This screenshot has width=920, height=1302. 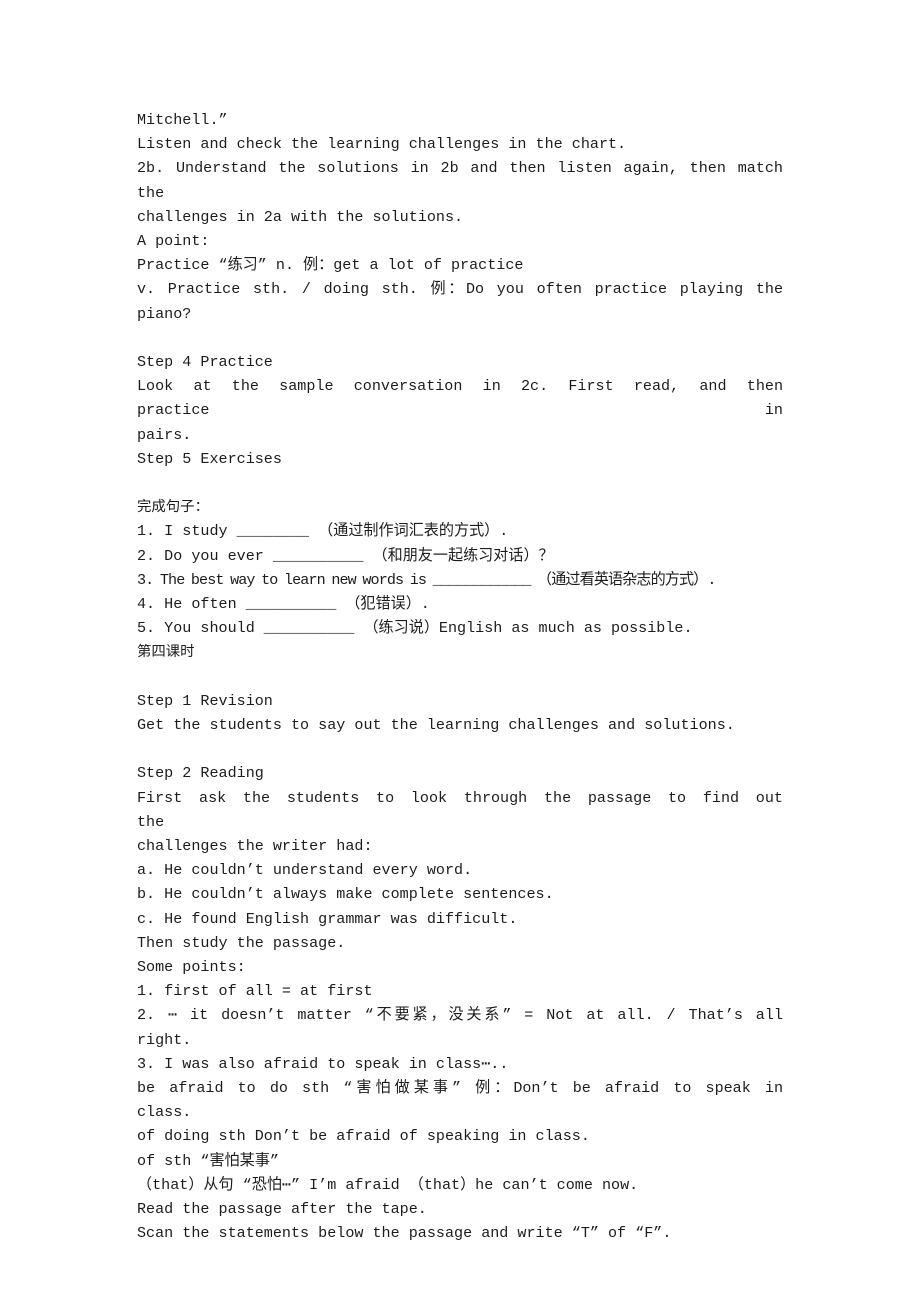 I want to click on text-line: A point:, so click(x=173, y=241).